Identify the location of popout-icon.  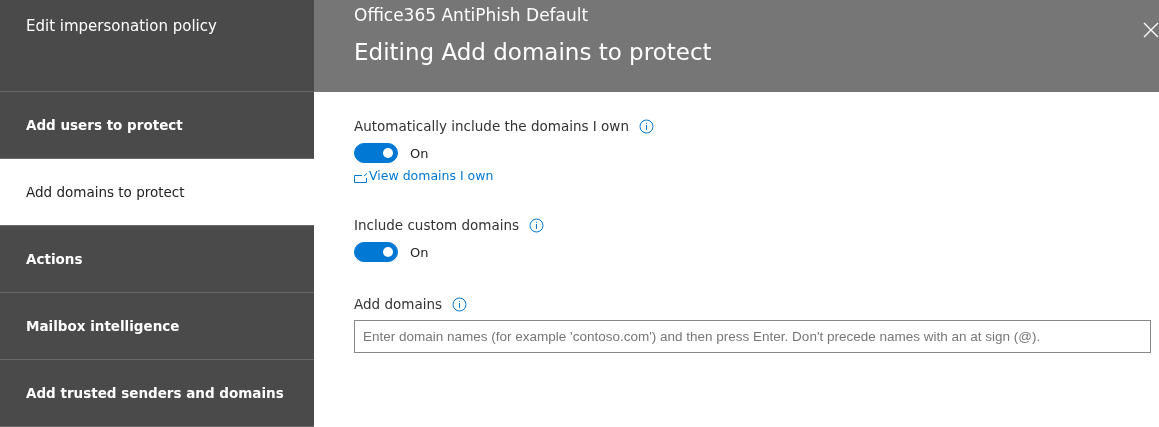
(361, 178).